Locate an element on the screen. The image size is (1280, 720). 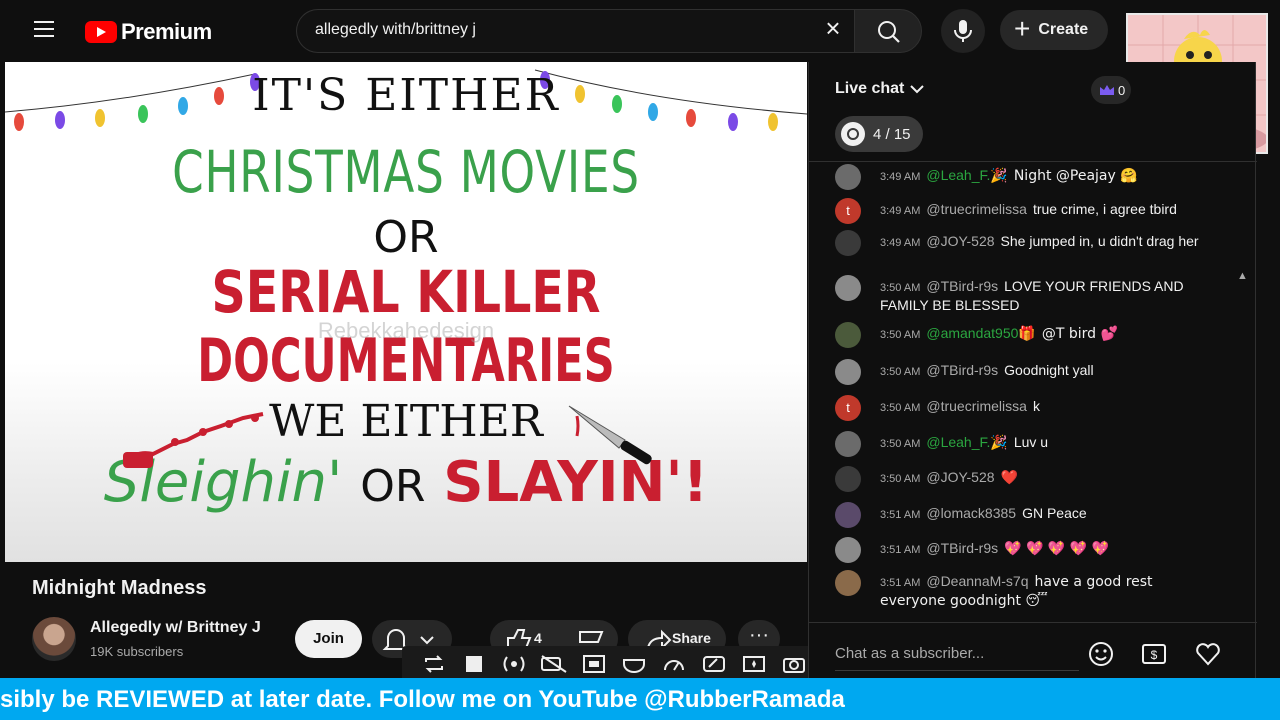
emoji-icon is located at coordinates (1101, 654).